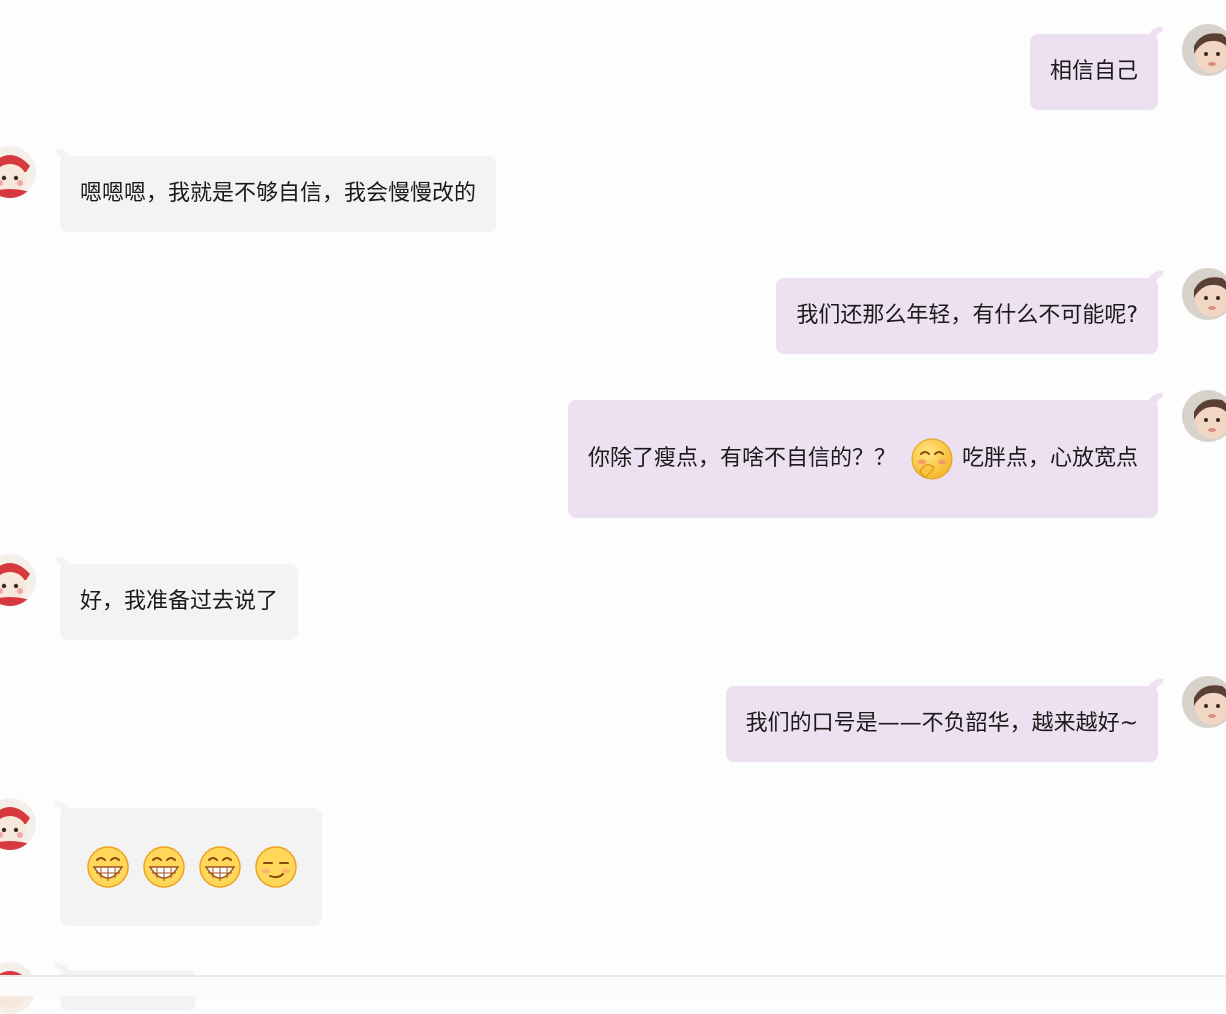 The width and height of the screenshot is (1226, 1014). I want to click on message-bubble-incoming: 嗯嗯嗯，我就是不够自信，我会慢慢改的, so click(278, 194).